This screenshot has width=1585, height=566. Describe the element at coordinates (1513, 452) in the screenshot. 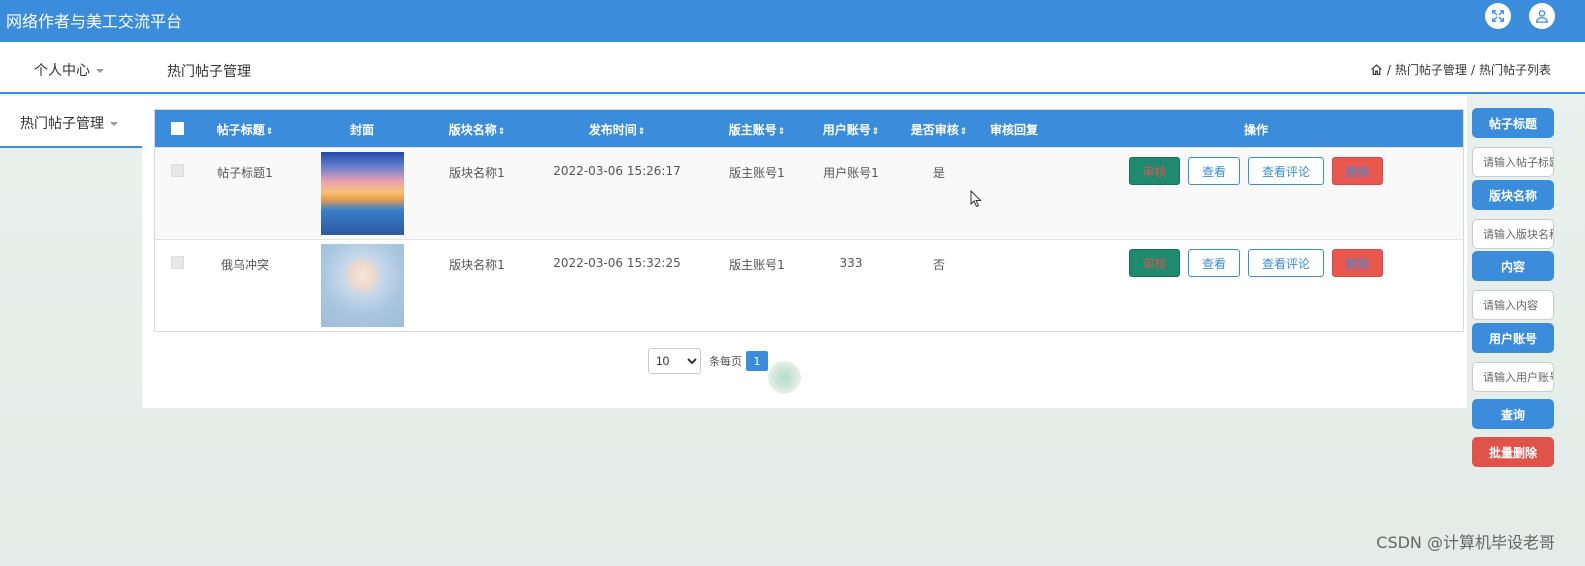

I see `batch-delete-button: 批量删除` at that location.